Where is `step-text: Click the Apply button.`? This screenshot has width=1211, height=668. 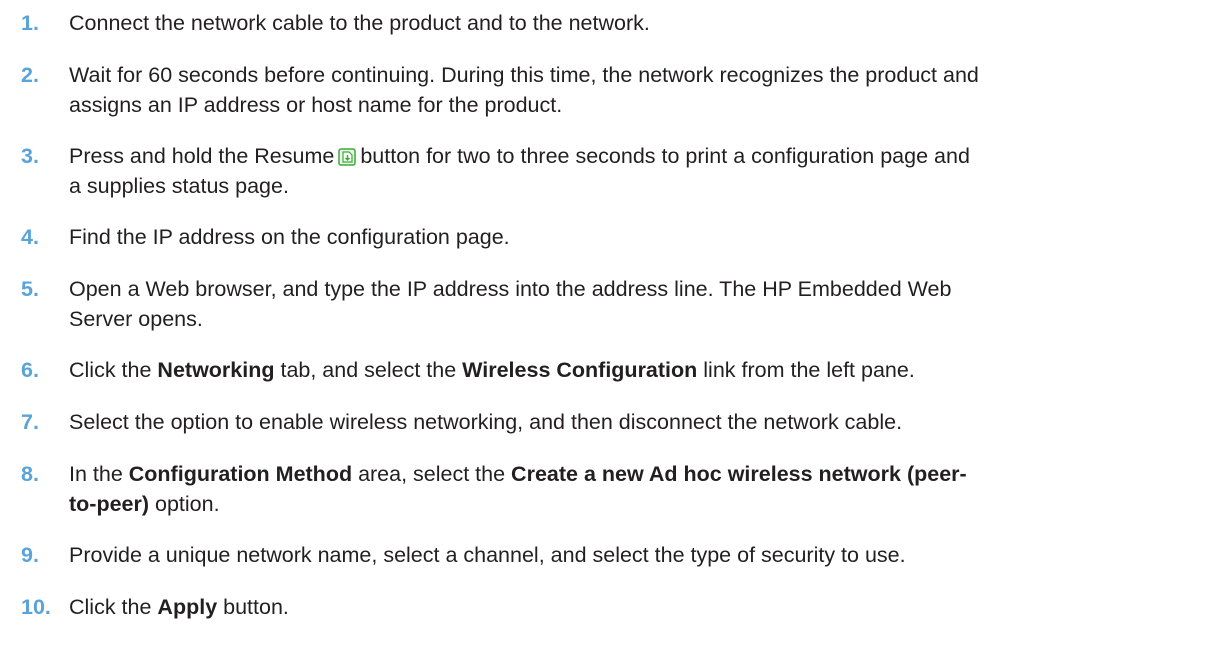
step-text: Click the Apply button. is located at coordinates (179, 607).